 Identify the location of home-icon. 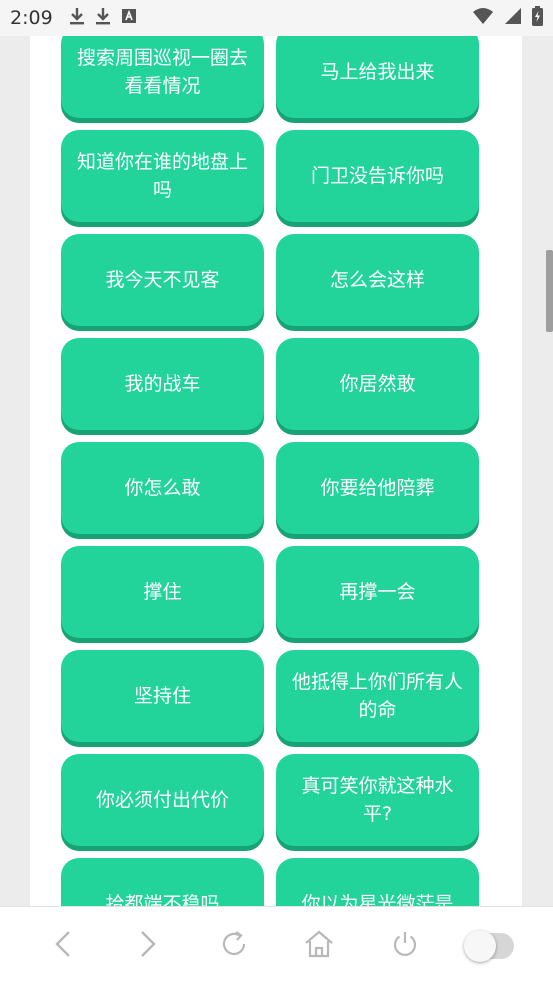
(319, 946).